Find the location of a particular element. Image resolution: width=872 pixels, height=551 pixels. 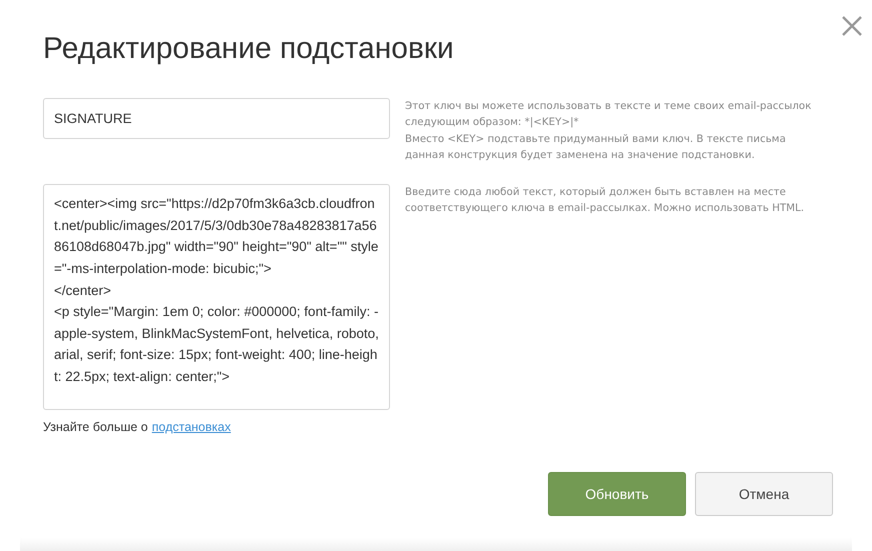

key-help-text: Этот ключ вы можете использовать в тексте и теме своих email-рассылок следующим образом: *|<KEY>|* Вместо <KEY> подставьте придуманный вами ключ. В тексте письма данная конструкция будет заменена на значение подстановки. is located at coordinates (608, 131).